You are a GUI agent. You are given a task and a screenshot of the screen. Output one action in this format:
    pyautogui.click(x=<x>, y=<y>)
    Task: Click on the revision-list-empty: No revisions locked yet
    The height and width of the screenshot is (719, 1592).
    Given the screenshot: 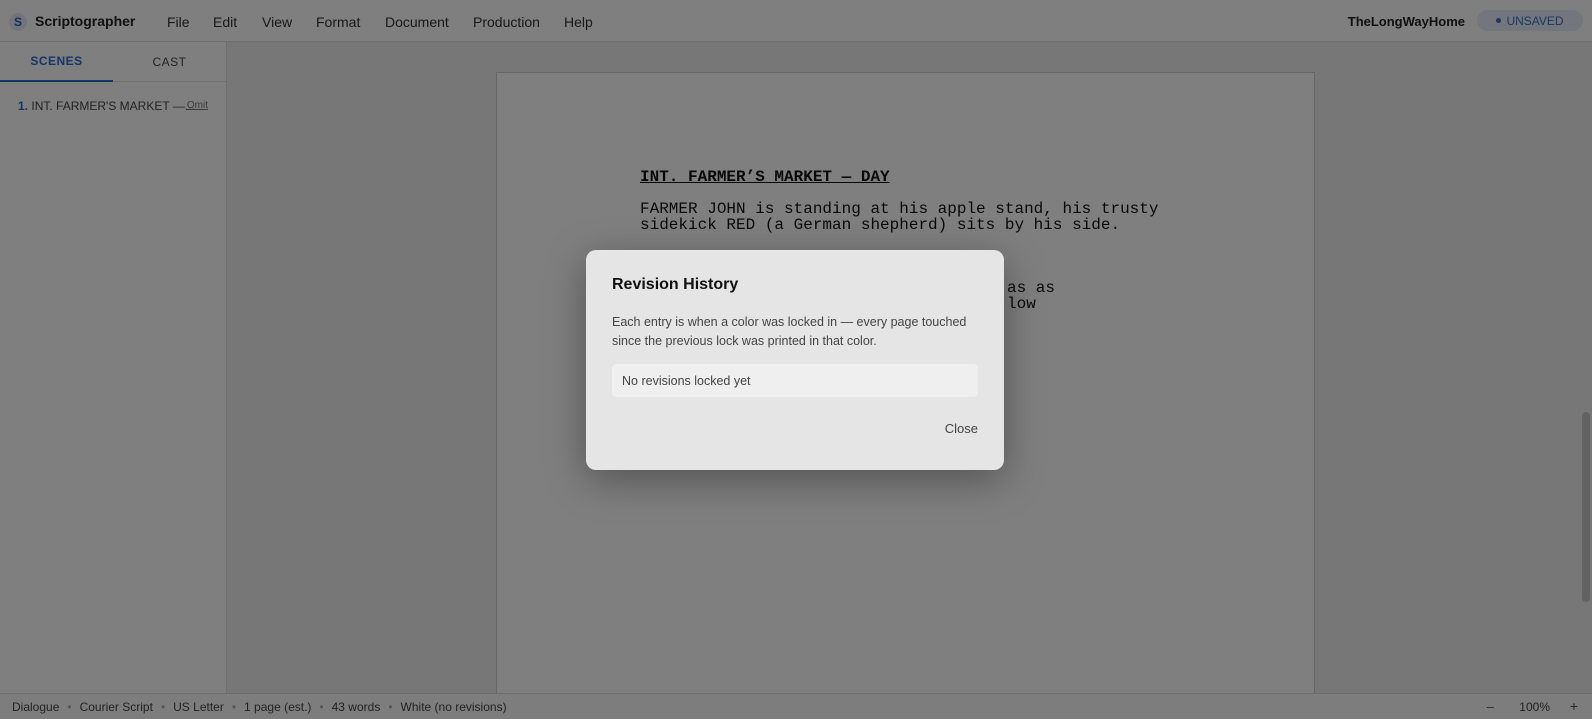 What is the action you would take?
    pyautogui.click(x=795, y=380)
    